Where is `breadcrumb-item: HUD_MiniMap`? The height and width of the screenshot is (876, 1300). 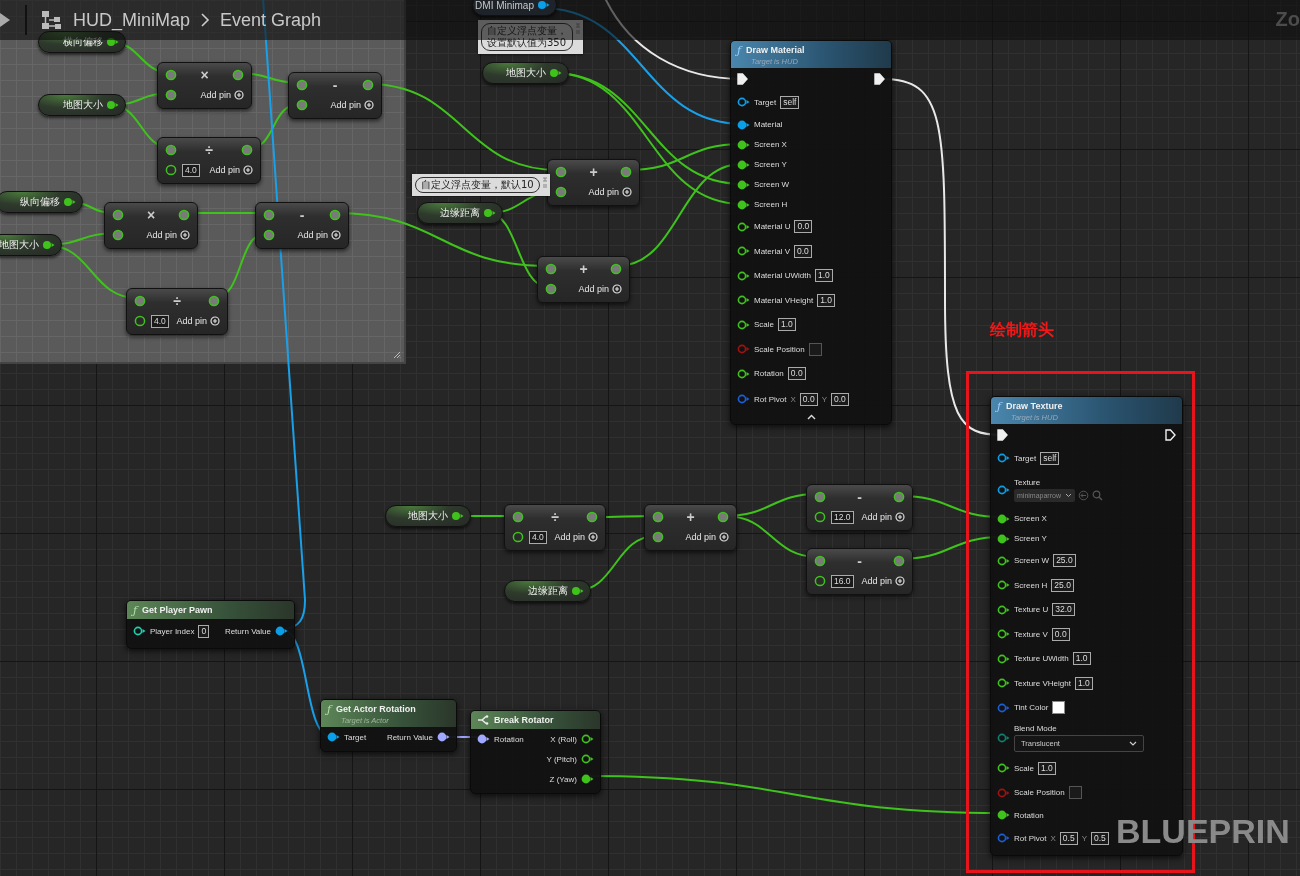 breadcrumb-item: HUD_MiniMap is located at coordinates (132, 20).